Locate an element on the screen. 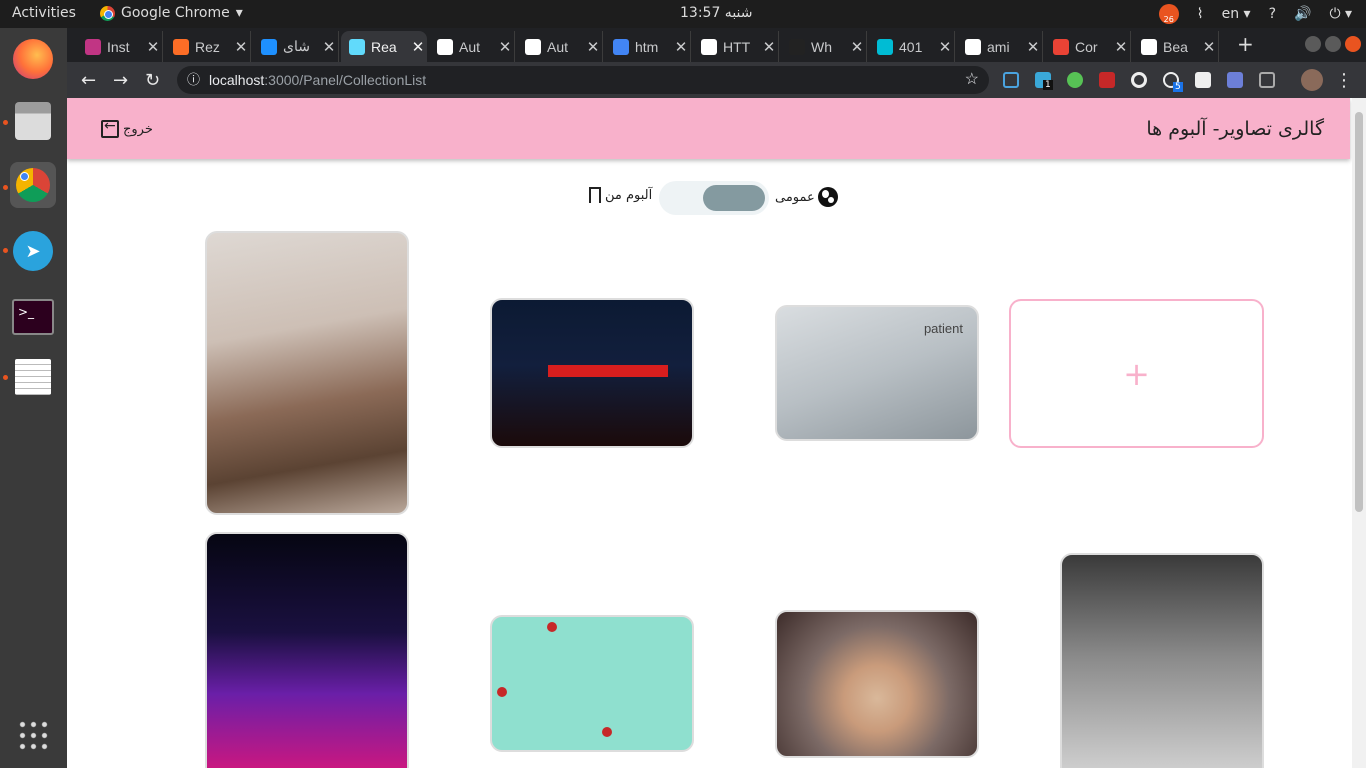  close-window-icon is located at coordinates (1353, 44).